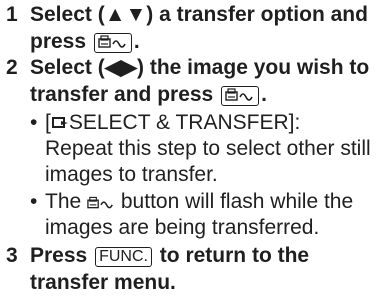  I want to click on bullet-line: [SELECT & TRANSFER]:, so click(213, 123).